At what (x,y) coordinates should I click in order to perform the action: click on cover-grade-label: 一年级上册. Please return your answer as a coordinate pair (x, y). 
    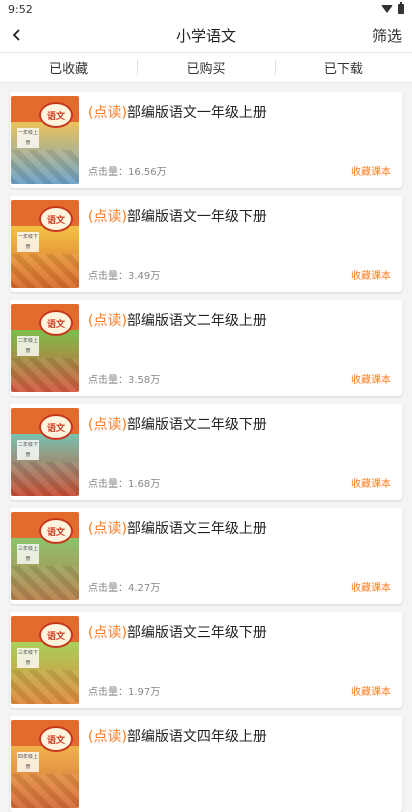
    Looking at the image, I should click on (28, 138).